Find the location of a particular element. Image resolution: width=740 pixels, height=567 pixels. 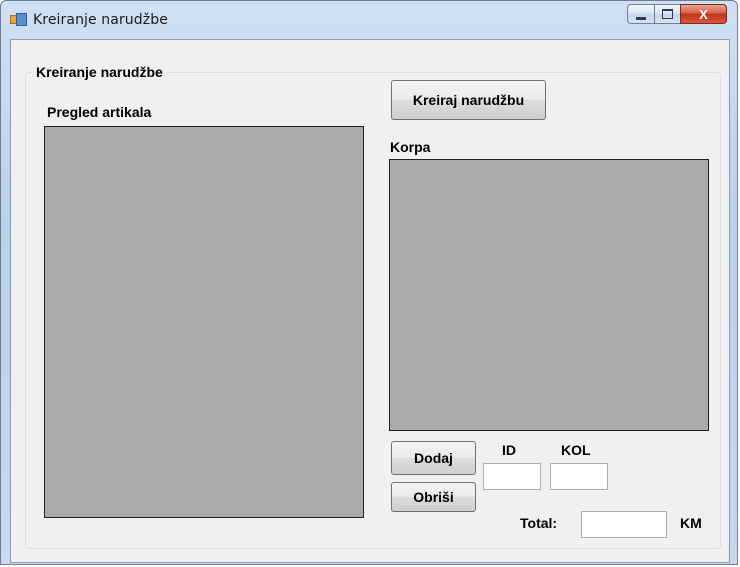

minimize-icon is located at coordinates (641, 18).